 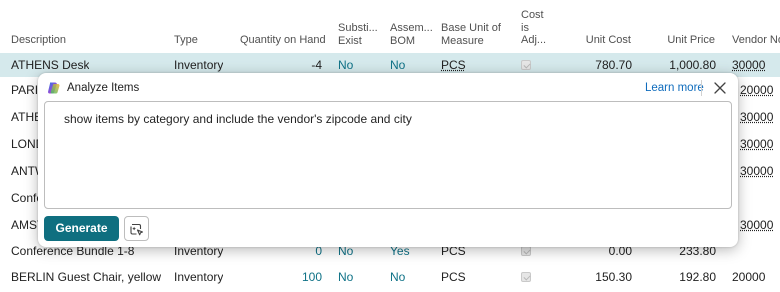 What do you see at coordinates (674, 88) in the screenshot?
I see `learn-more-link: Learn more` at bounding box center [674, 88].